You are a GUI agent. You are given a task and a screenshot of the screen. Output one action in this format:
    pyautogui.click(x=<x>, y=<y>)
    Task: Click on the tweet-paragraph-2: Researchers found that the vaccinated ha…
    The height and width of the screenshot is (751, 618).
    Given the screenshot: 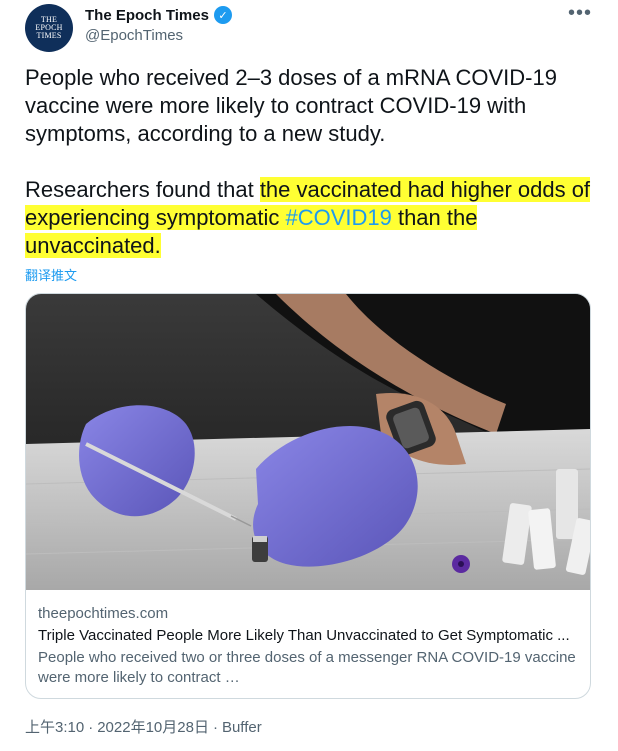 What is the action you would take?
    pyautogui.click(x=312, y=218)
    